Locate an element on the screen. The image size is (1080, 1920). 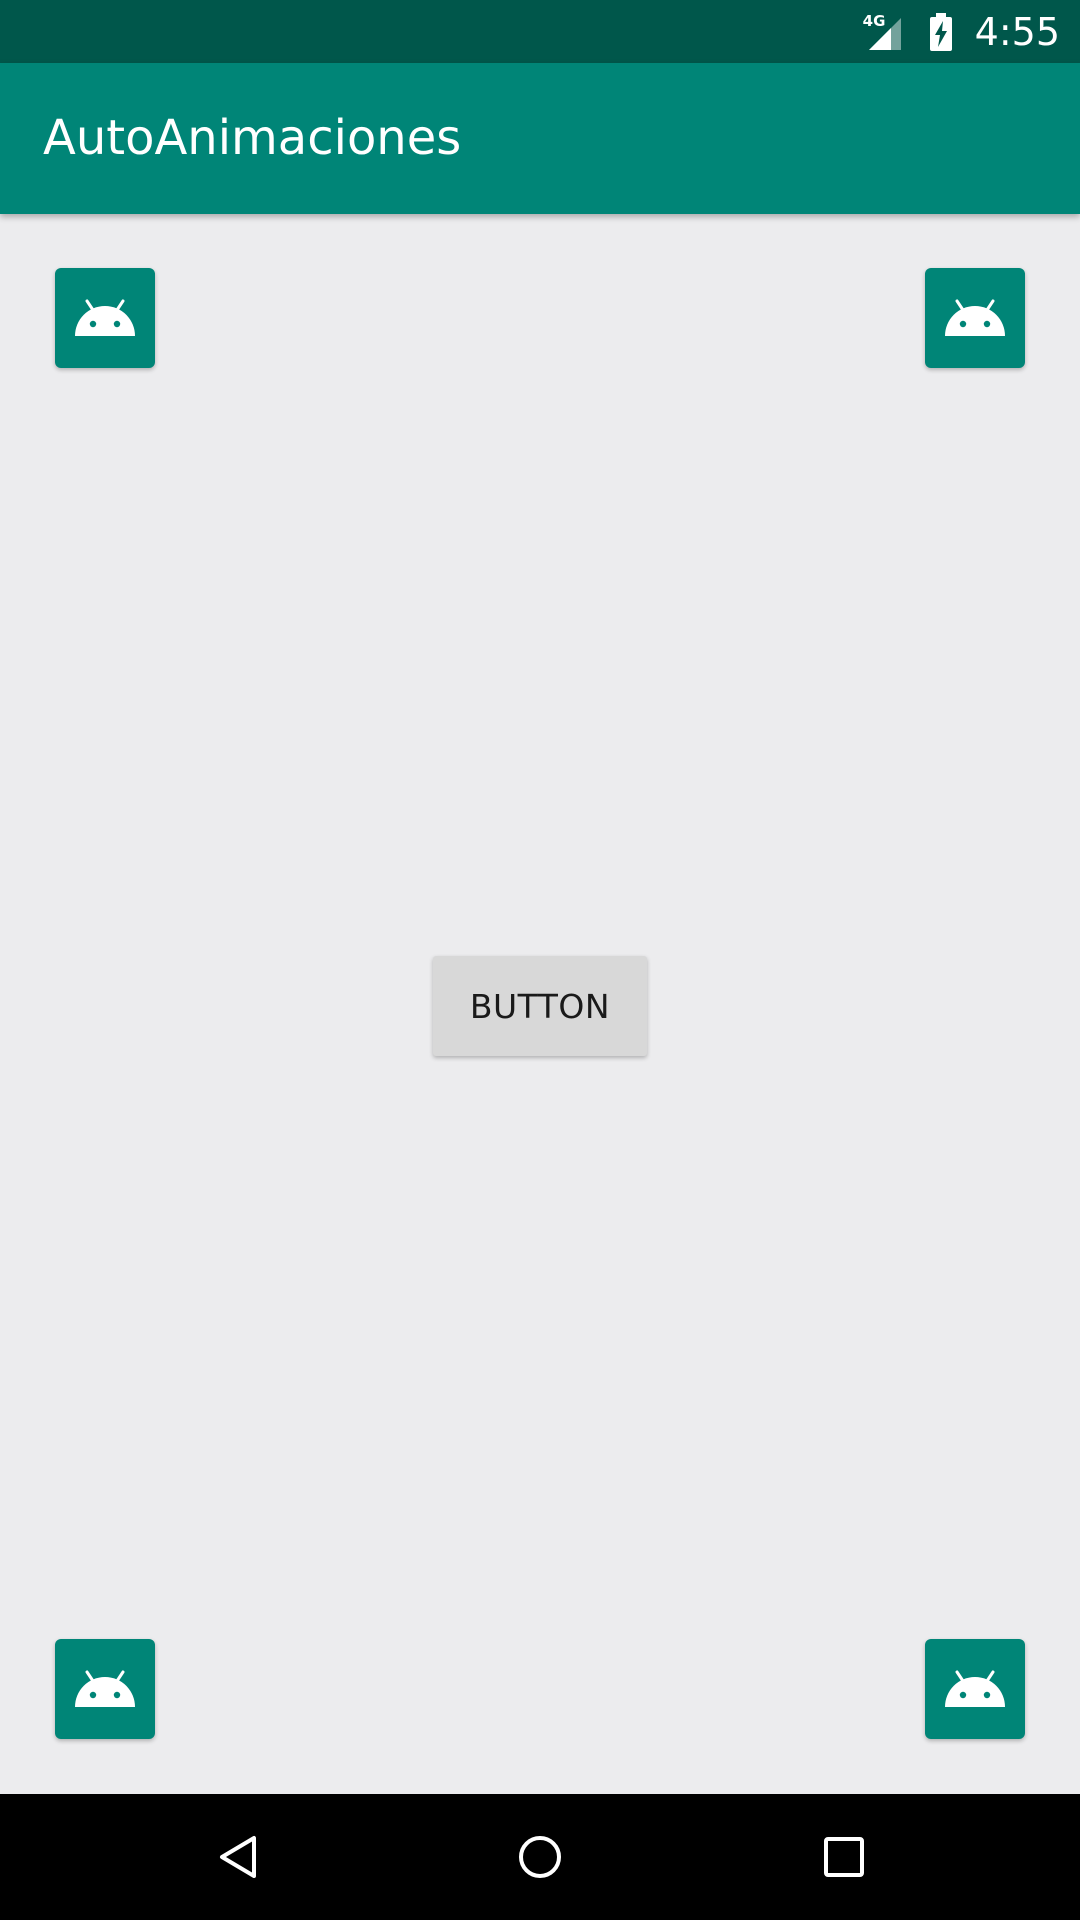
navigation-bar is located at coordinates (540, 1857).